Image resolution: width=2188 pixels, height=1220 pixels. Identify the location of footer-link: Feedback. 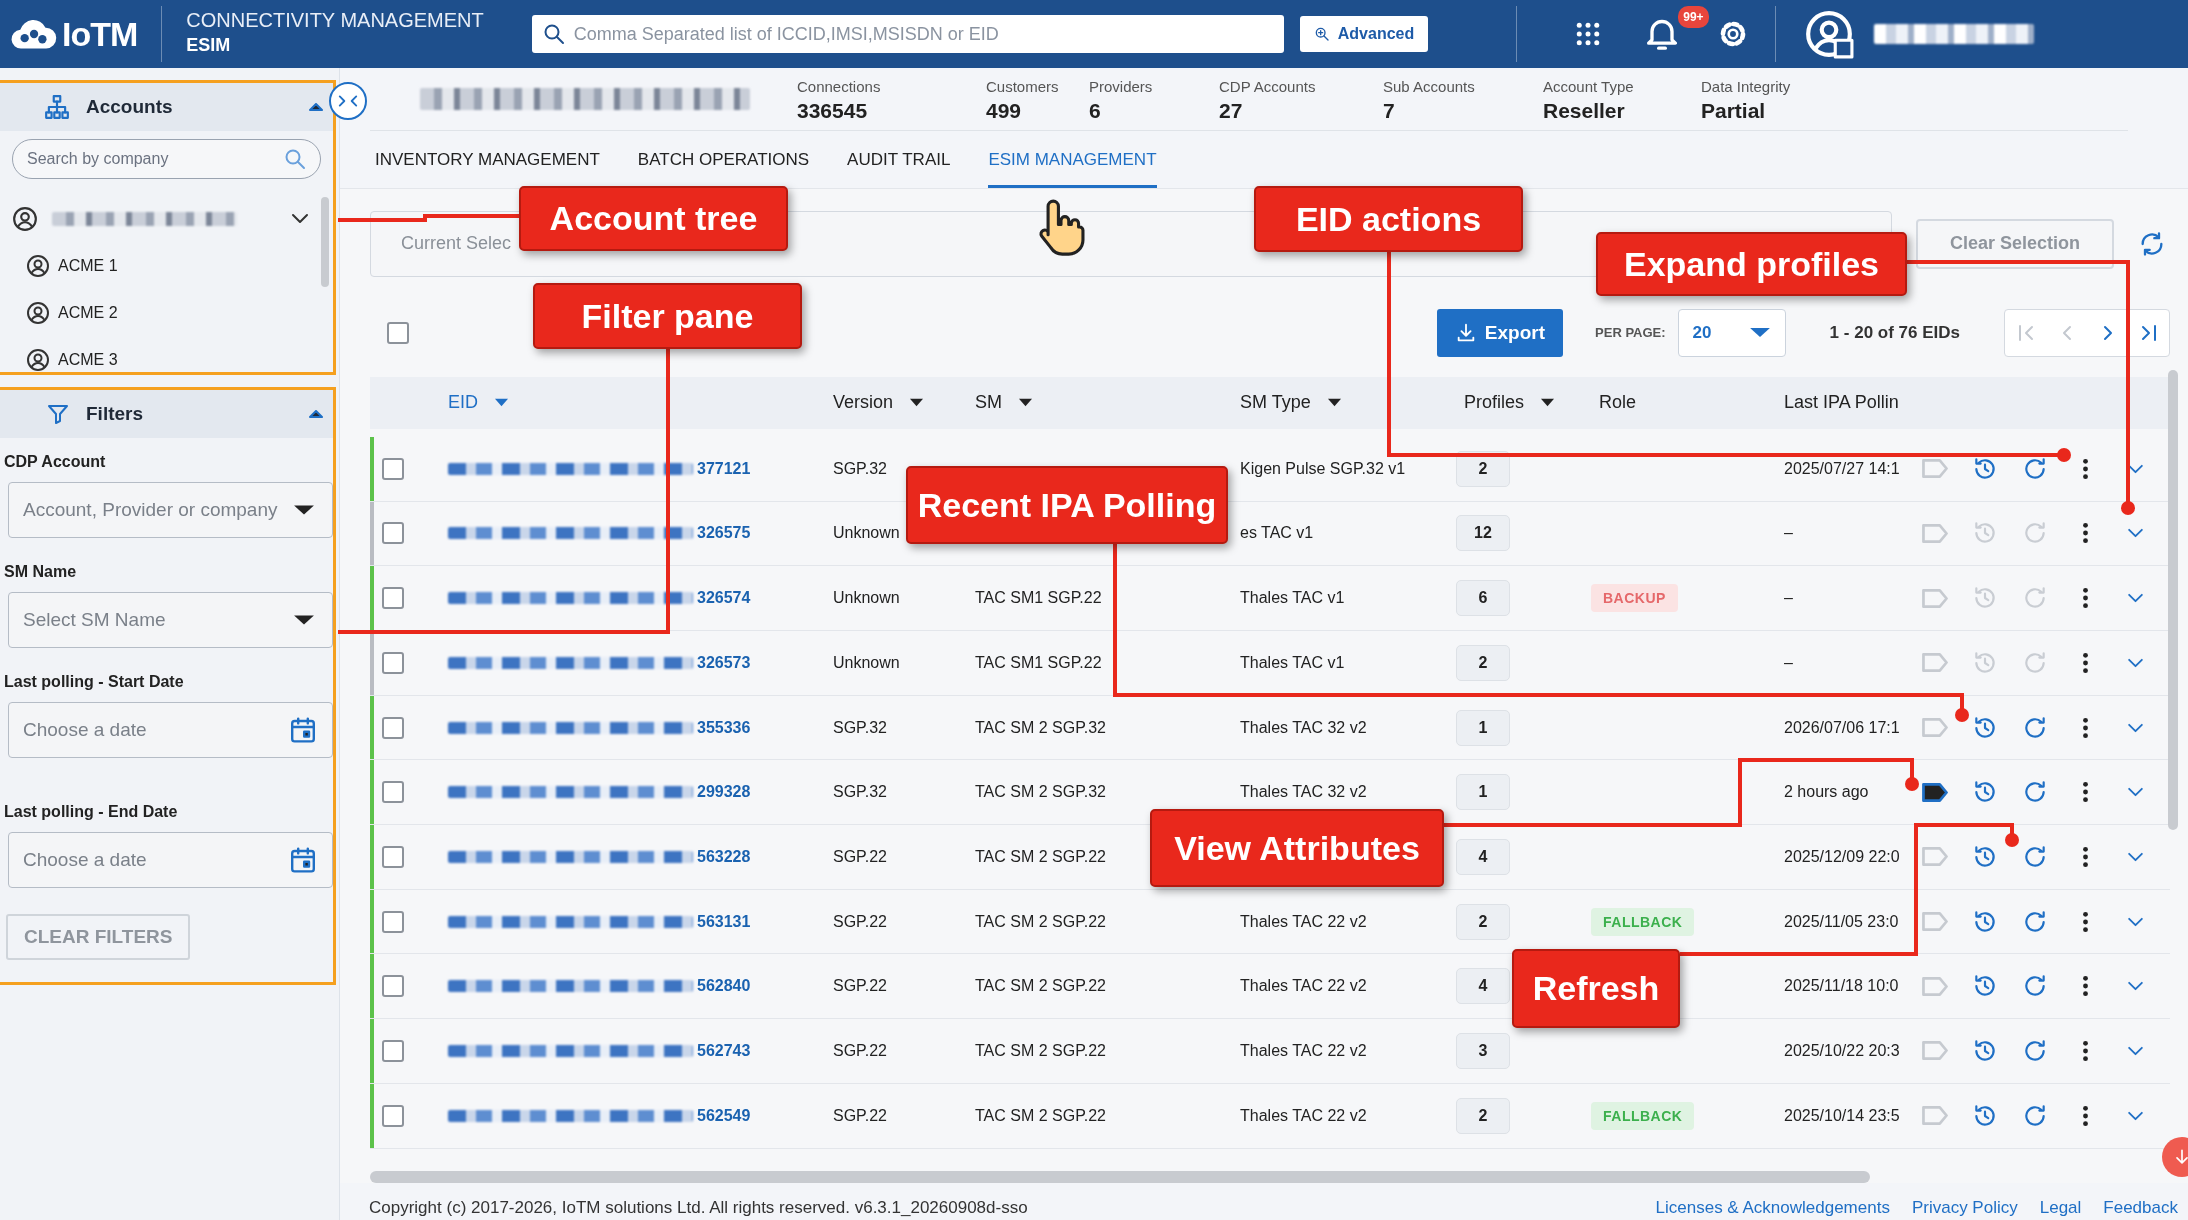
(2140, 1207).